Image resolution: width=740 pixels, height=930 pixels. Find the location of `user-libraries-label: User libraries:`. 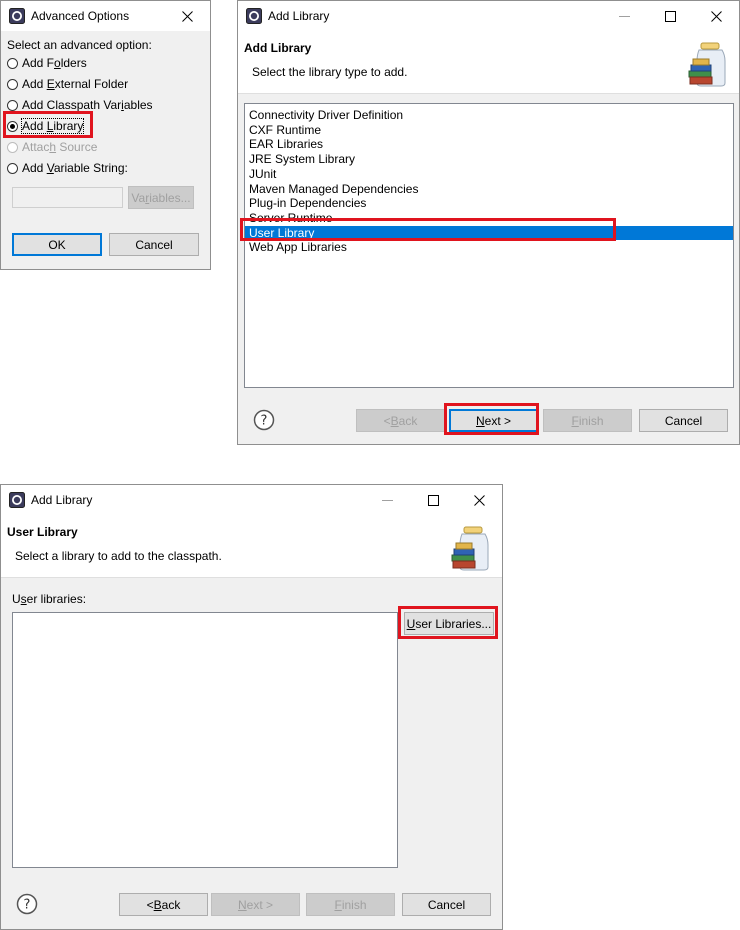

user-libraries-label: User libraries: is located at coordinates (49, 599).